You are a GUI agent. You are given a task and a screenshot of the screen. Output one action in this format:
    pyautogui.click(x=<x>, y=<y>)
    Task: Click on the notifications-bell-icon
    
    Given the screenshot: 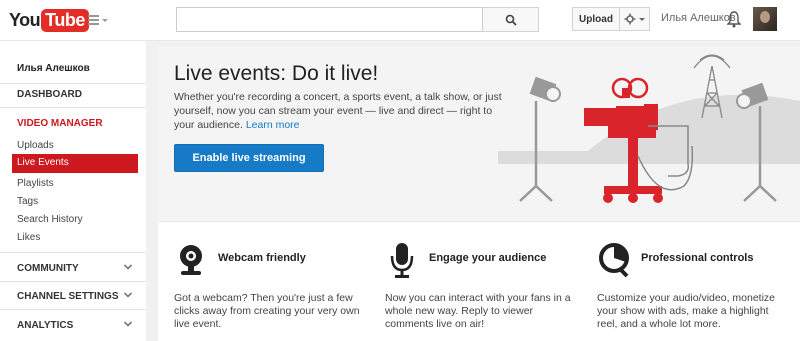 What is the action you would take?
    pyautogui.click(x=734, y=19)
    